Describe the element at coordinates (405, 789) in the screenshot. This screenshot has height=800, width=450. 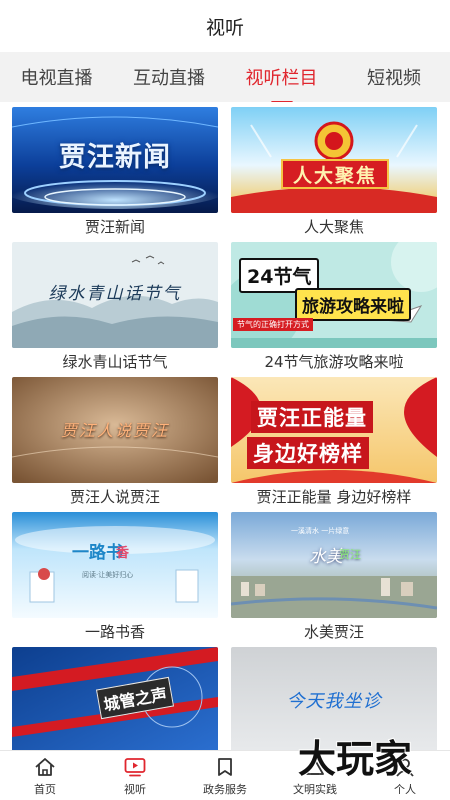
I see `nav-label: 个人` at that location.